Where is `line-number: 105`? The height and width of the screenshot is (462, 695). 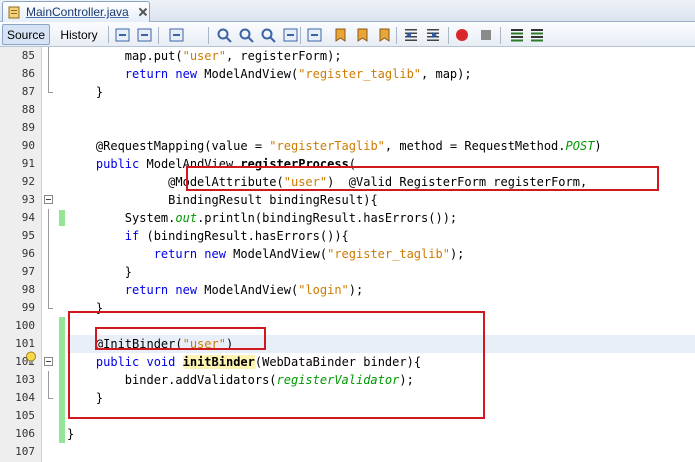
line-number: 105 is located at coordinates (25, 415).